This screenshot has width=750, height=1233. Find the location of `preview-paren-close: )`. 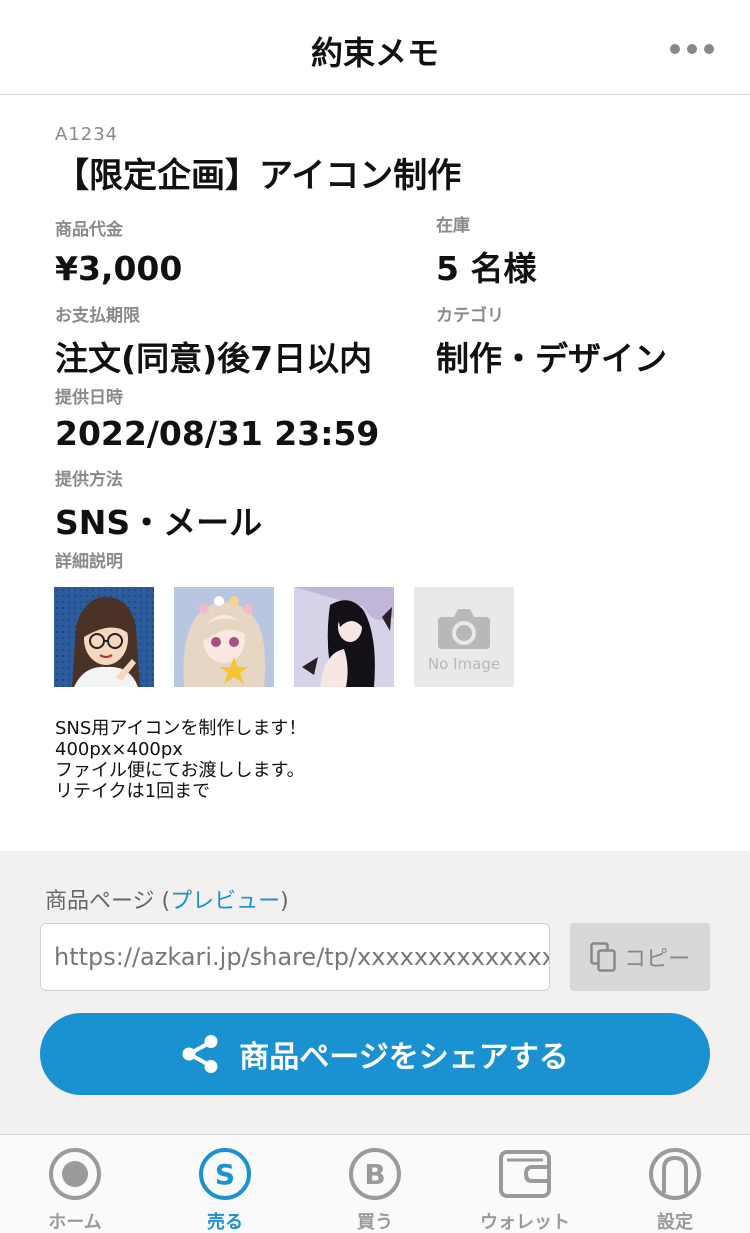

preview-paren-close: ) is located at coordinates (284, 901).